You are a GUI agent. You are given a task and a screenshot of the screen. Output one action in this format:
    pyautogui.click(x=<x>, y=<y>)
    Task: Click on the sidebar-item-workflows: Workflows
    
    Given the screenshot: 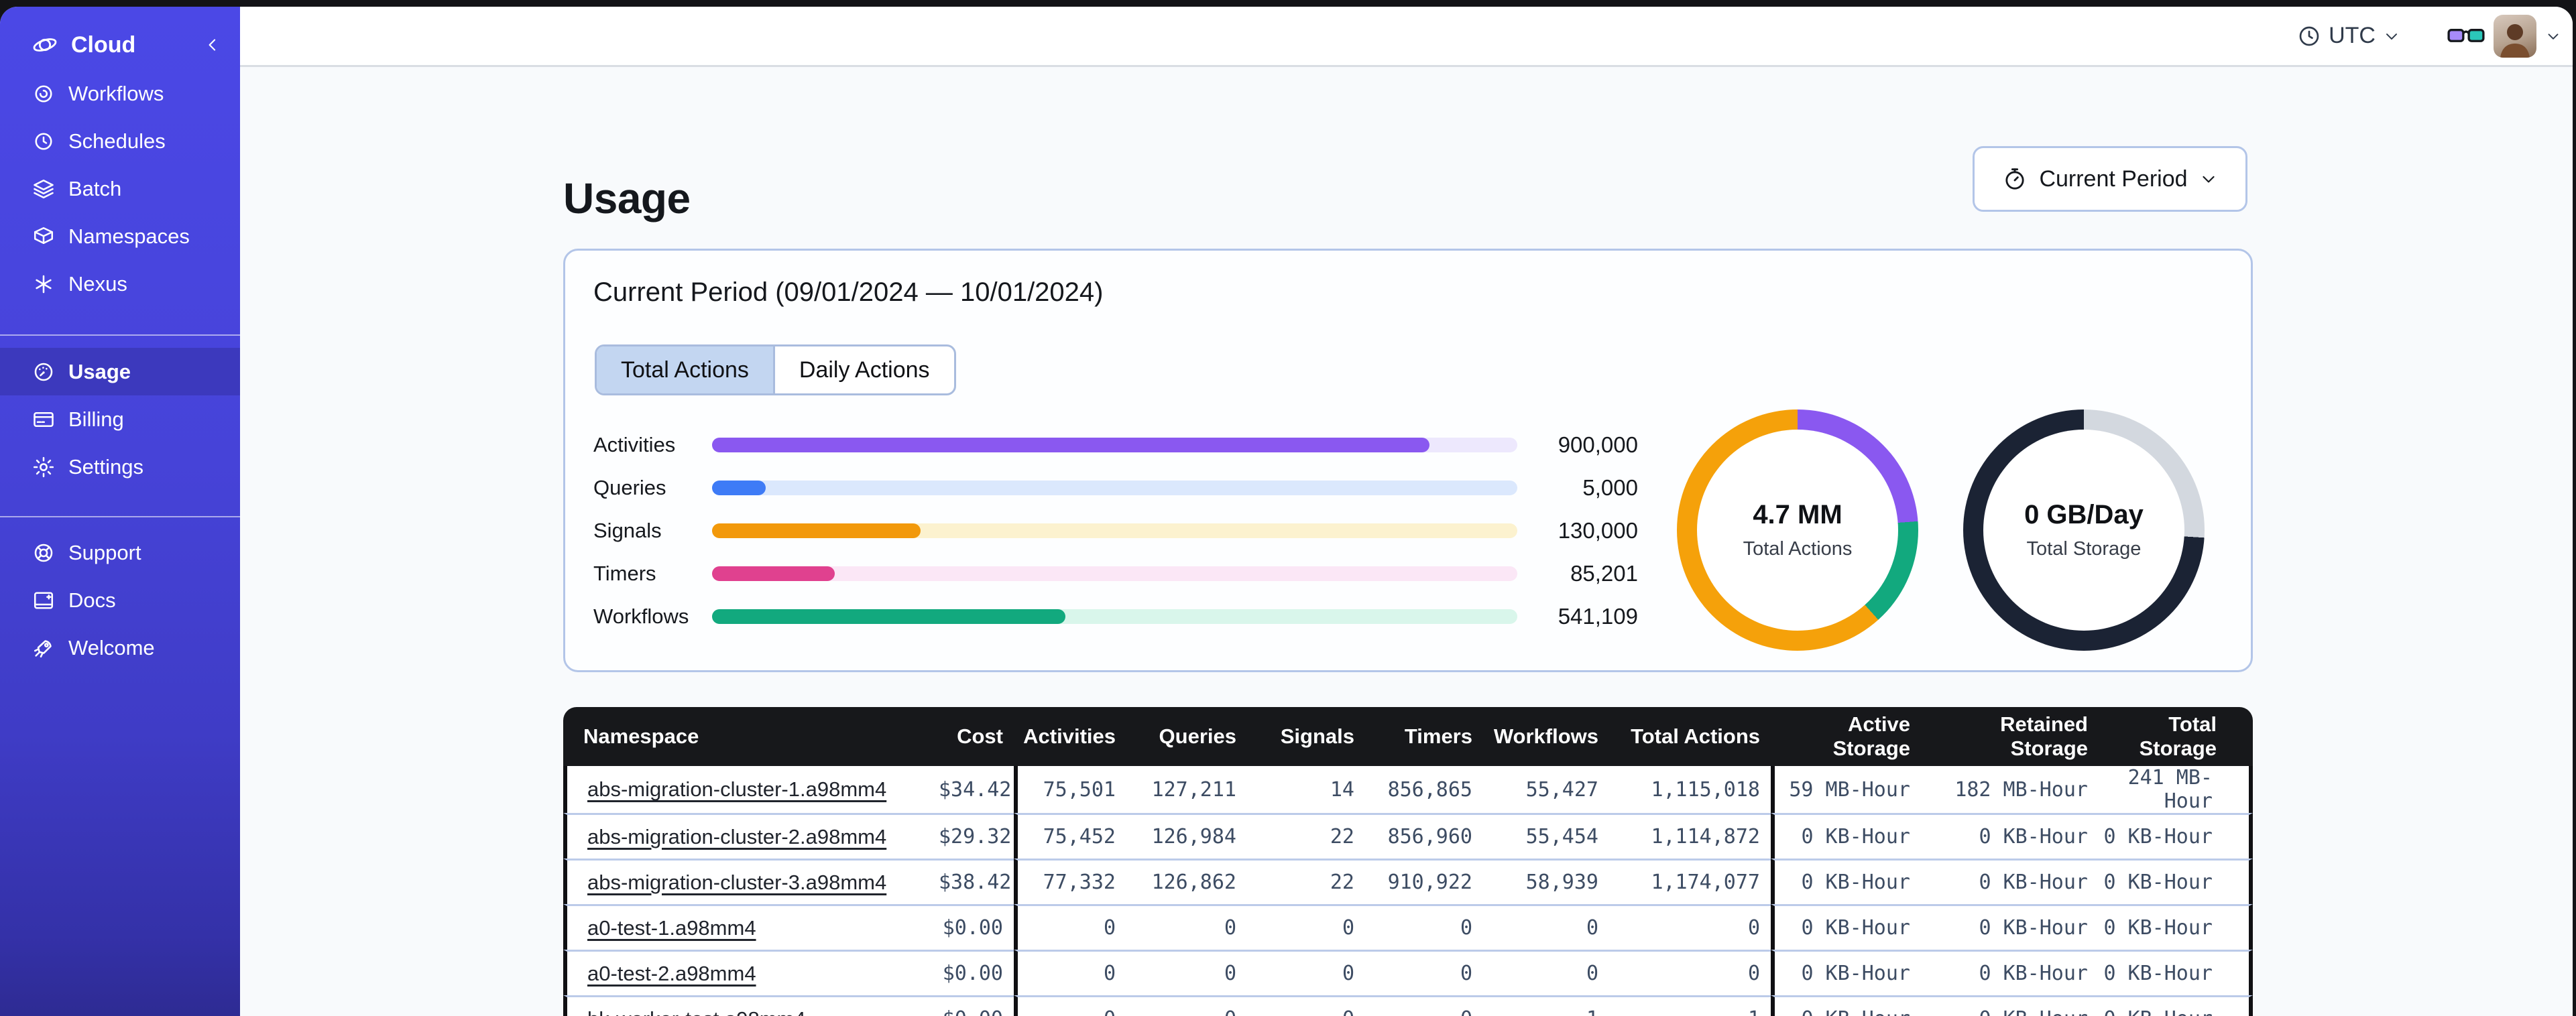 What is the action you would take?
    pyautogui.click(x=120, y=93)
    